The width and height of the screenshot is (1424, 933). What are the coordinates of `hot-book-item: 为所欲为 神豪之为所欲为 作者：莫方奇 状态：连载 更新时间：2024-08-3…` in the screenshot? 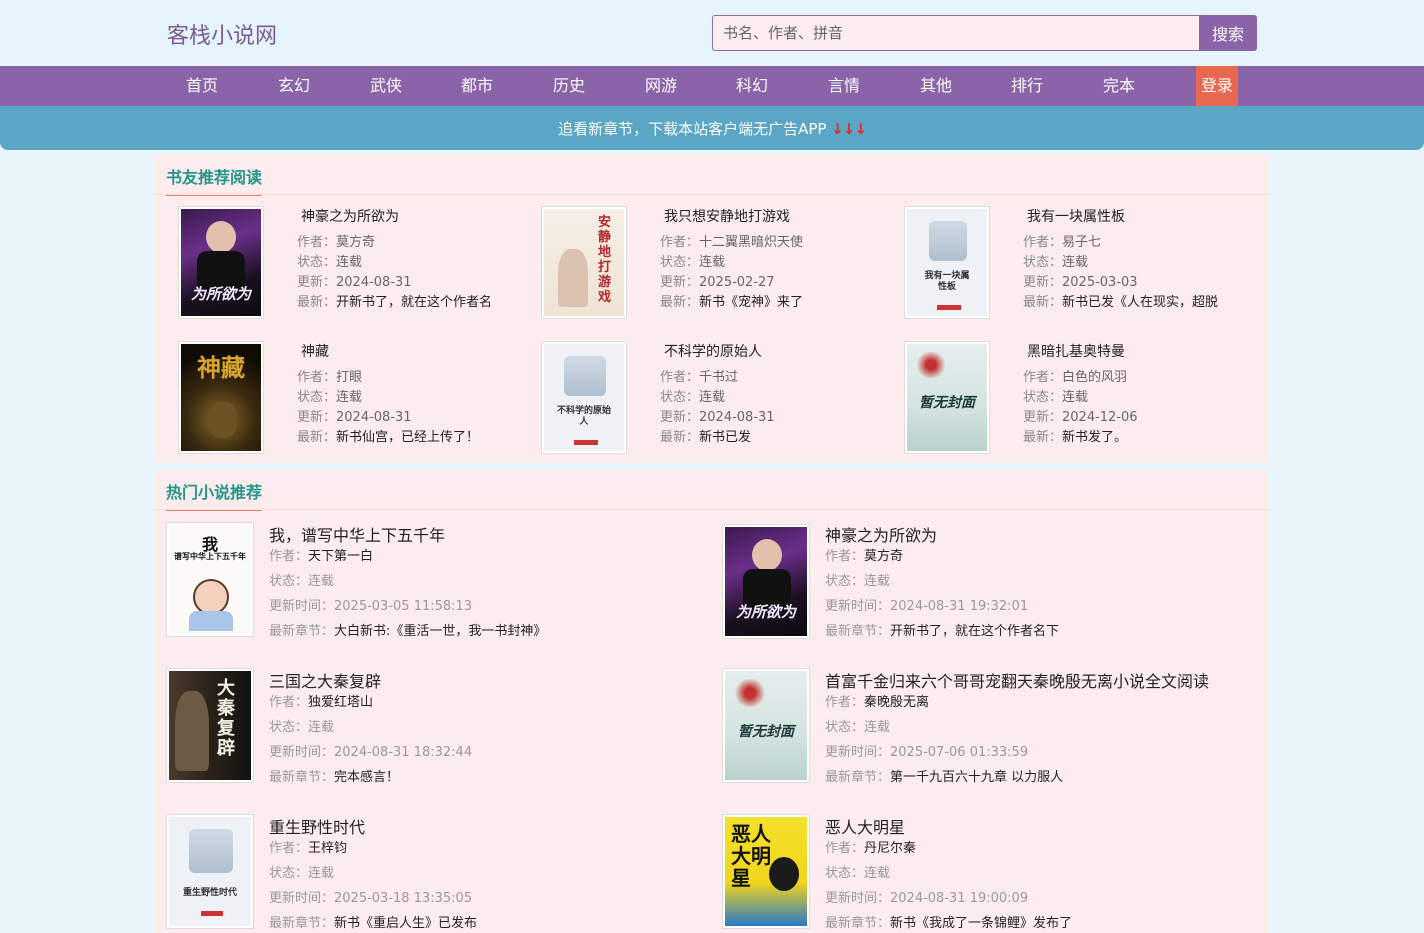 It's located at (992, 581).